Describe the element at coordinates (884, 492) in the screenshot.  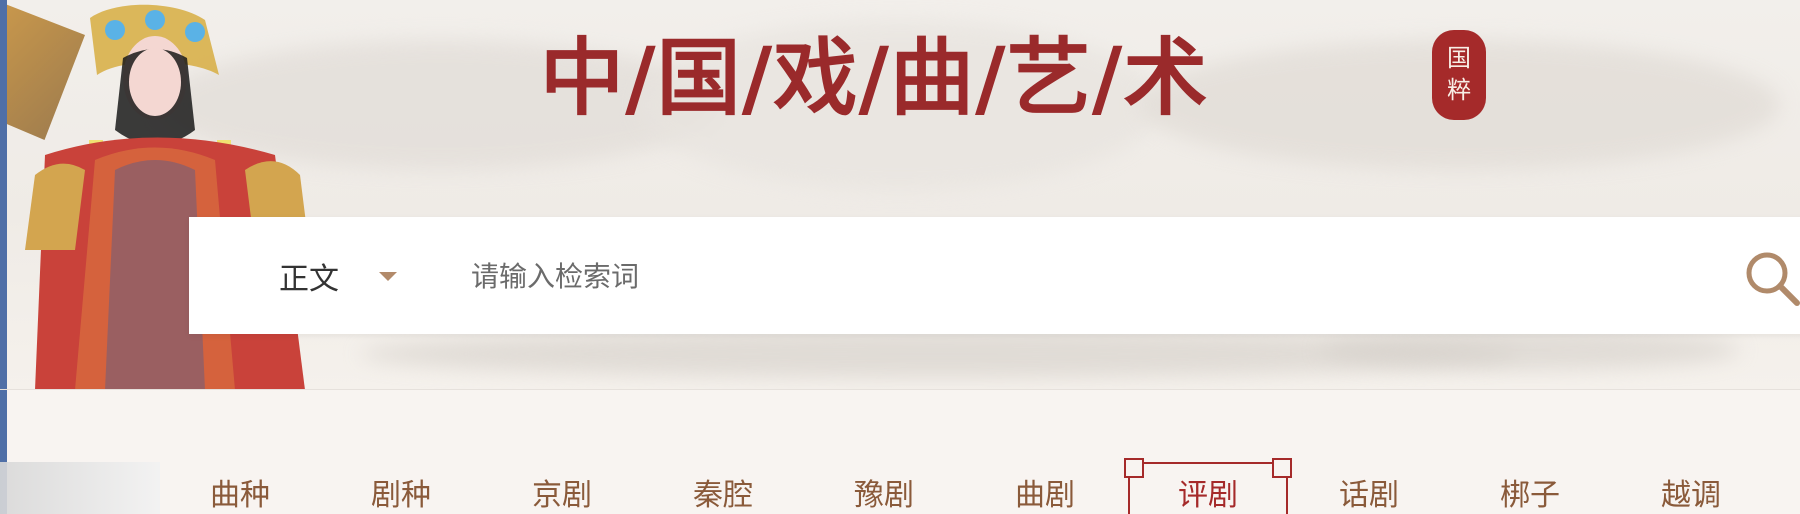
I see `nav-item-豫剧: 豫剧` at that location.